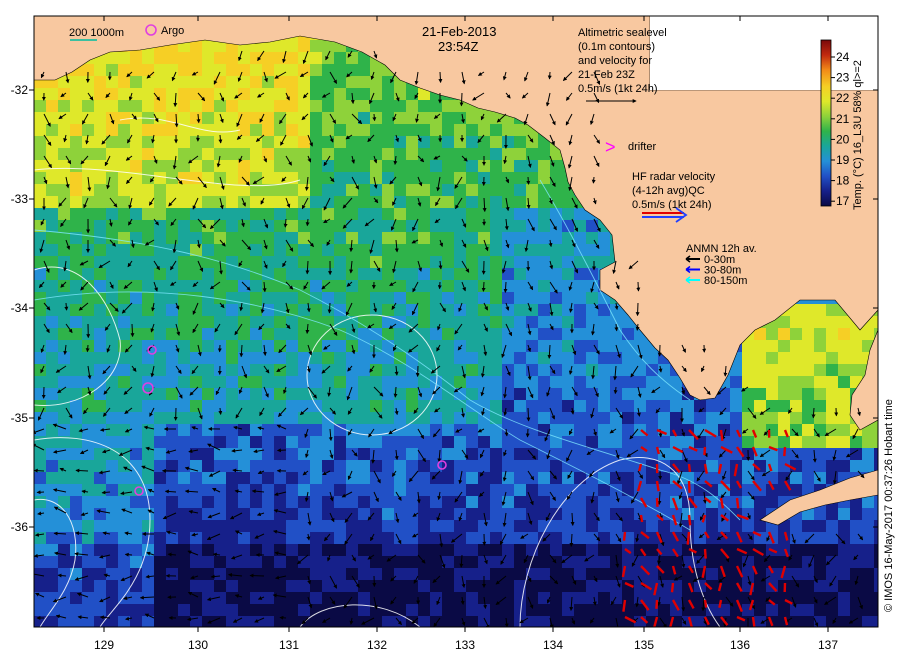  Describe the element at coordinates (668, 191) in the screenshot. I see `hf-radar-line2: (4-12h avg)QC` at that location.